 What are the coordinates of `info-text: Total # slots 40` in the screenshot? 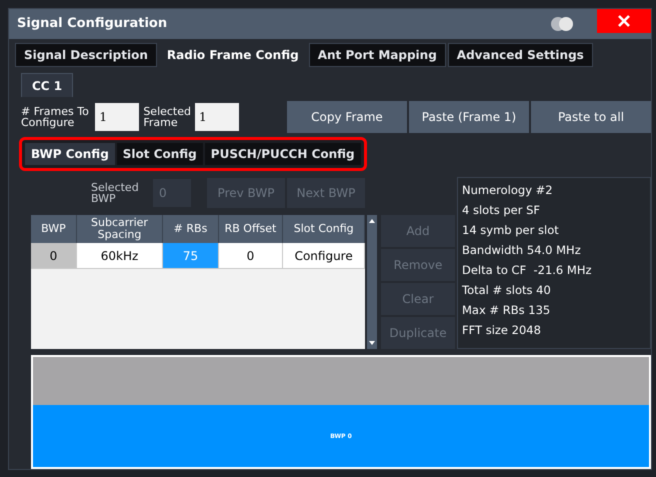 It's located at (507, 290).